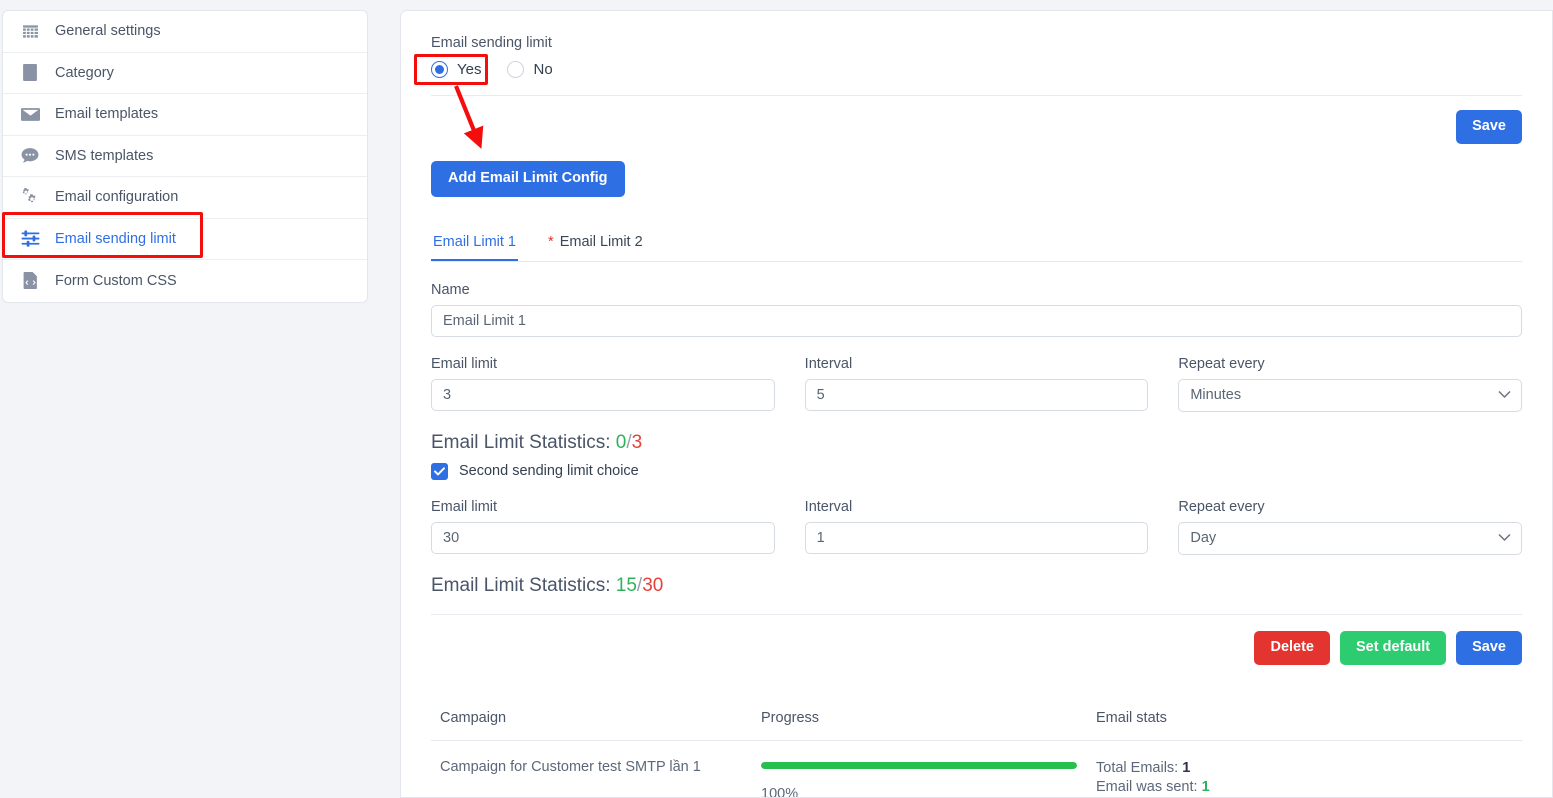 This screenshot has height=798, width=1553. I want to click on sidebar-item-general-settings: General settings, so click(185, 32).